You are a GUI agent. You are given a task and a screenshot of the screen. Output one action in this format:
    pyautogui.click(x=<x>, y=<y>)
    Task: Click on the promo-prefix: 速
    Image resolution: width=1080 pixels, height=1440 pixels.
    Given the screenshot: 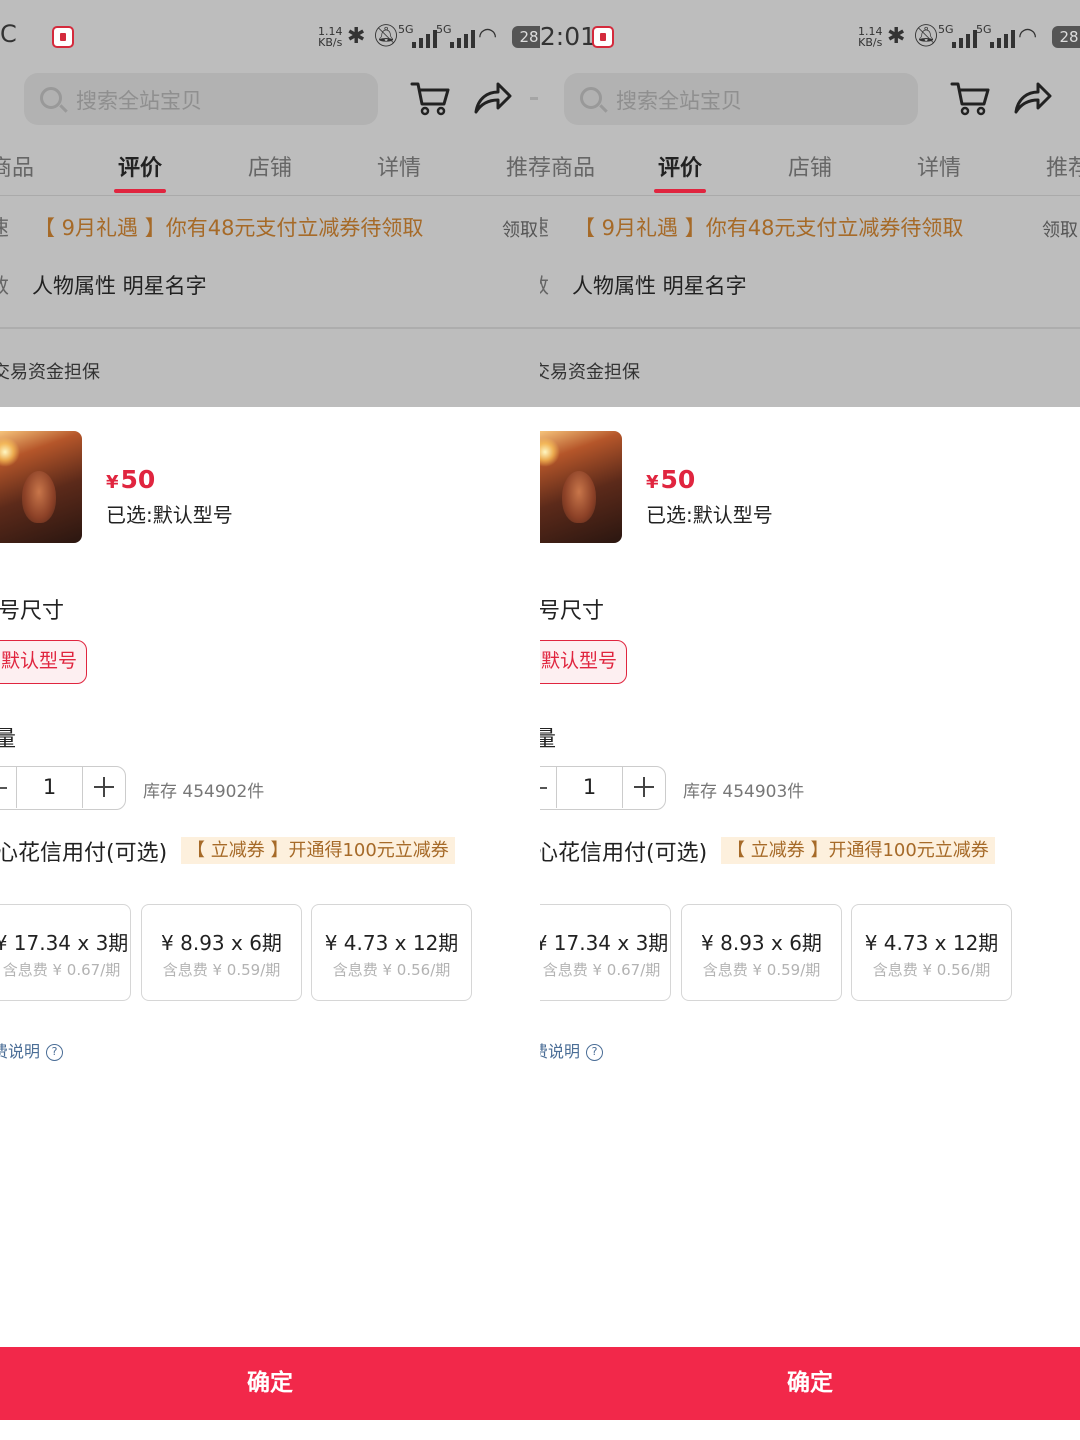 What is the action you would take?
    pyautogui.click(x=4, y=227)
    